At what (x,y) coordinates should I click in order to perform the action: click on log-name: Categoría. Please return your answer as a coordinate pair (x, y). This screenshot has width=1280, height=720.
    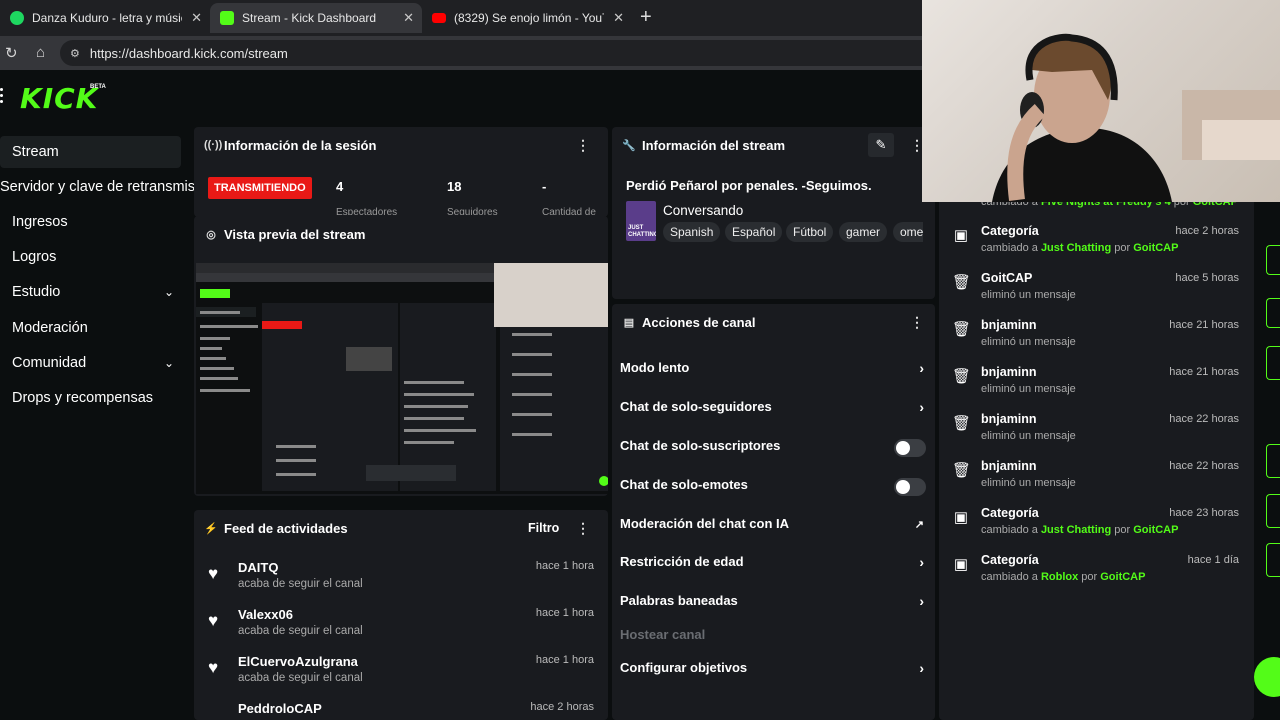
    Looking at the image, I should click on (1010, 513).